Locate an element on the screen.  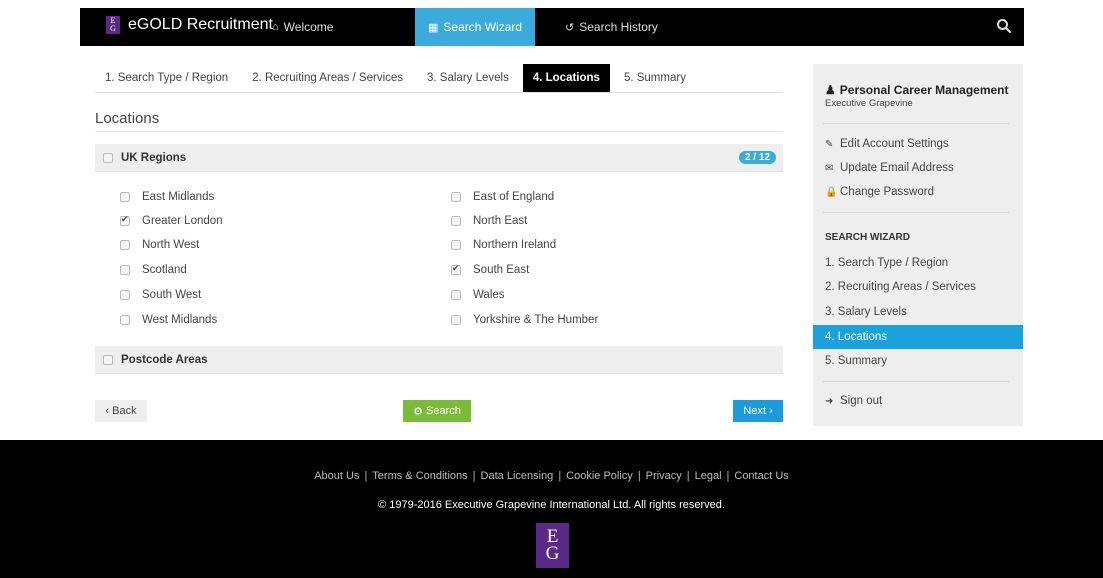
tab-locations: 4. Locations is located at coordinates (566, 78).